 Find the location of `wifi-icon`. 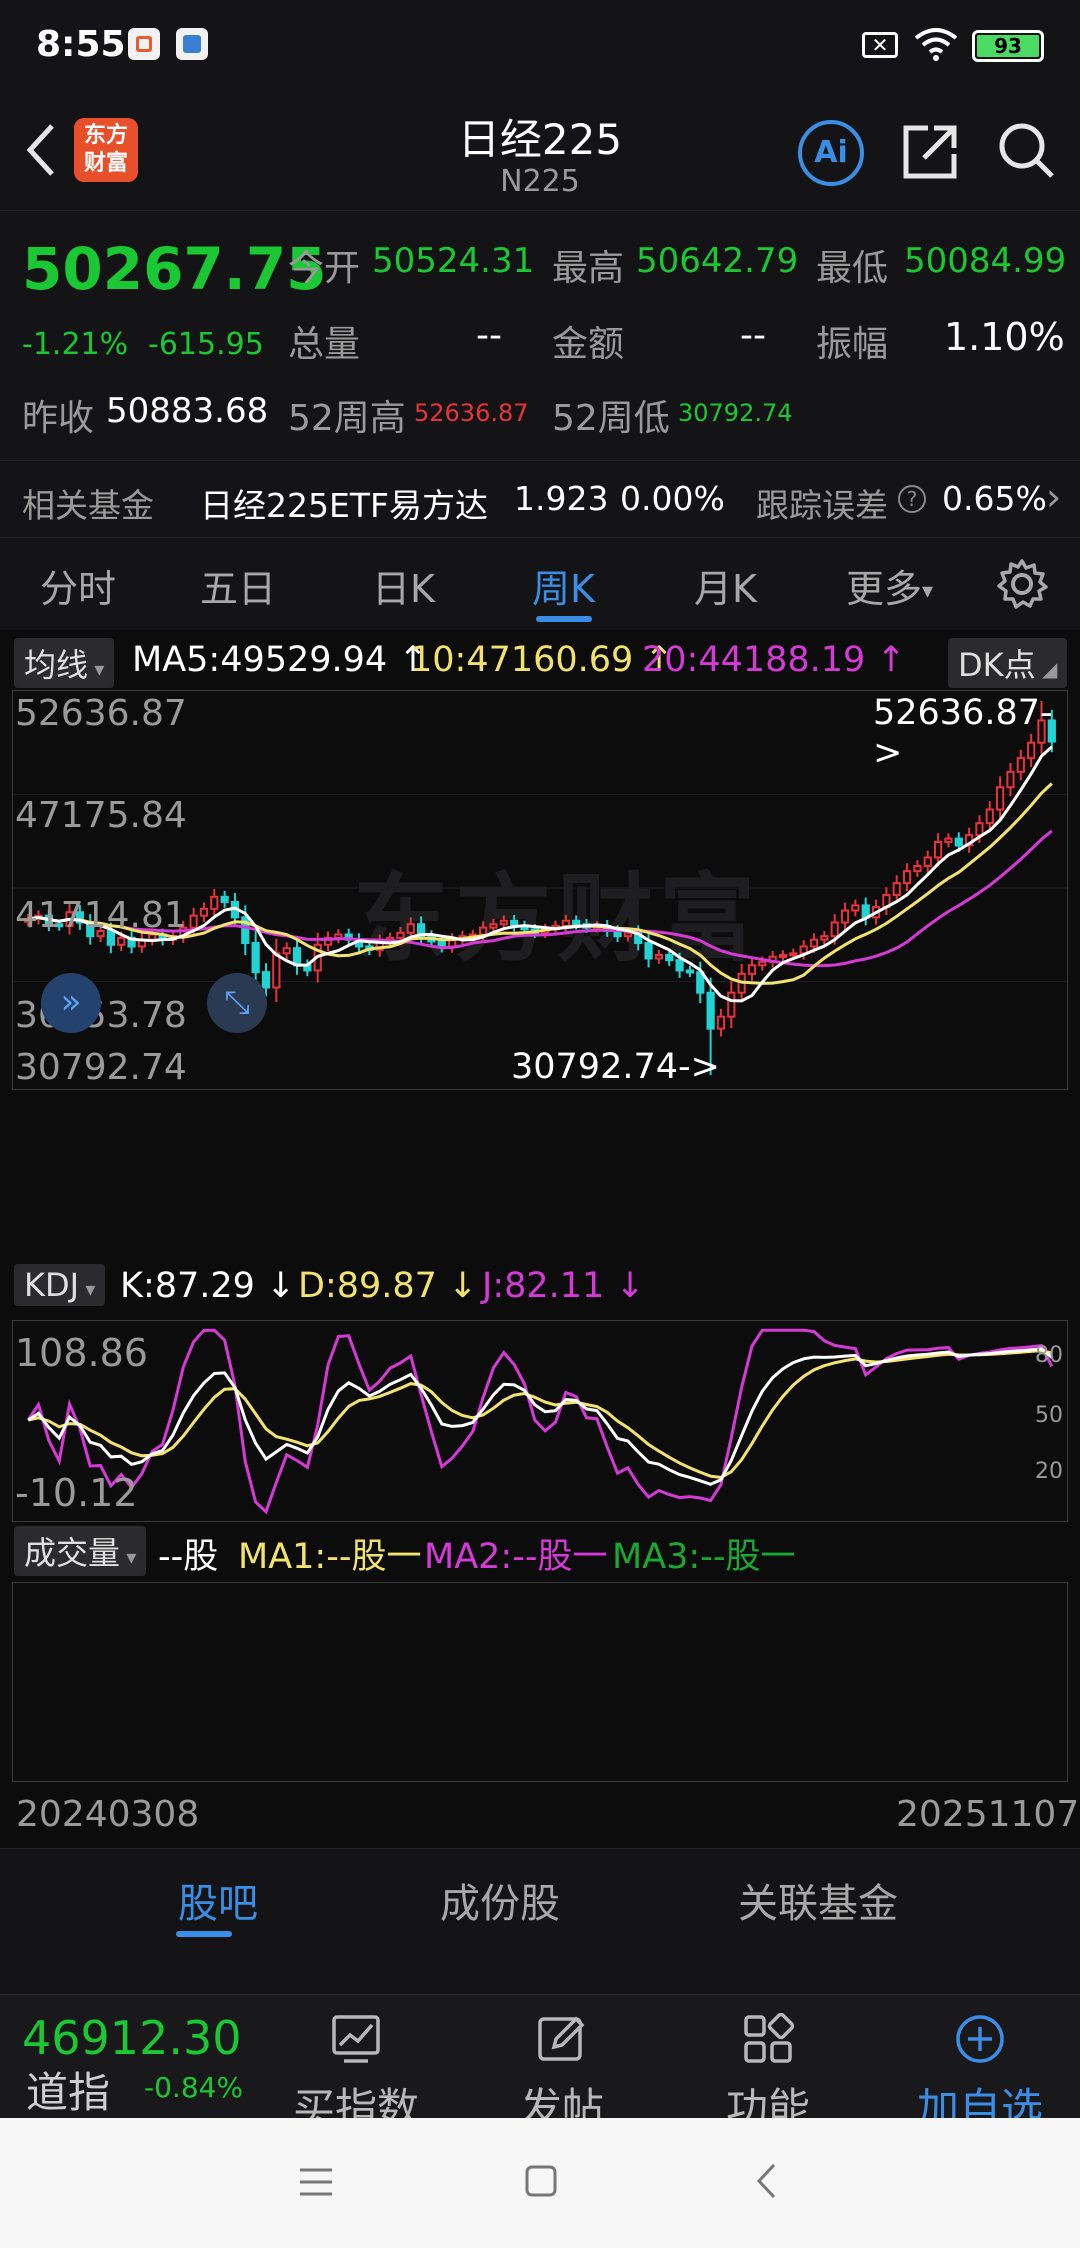

wifi-icon is located at coordinates (936, 44).